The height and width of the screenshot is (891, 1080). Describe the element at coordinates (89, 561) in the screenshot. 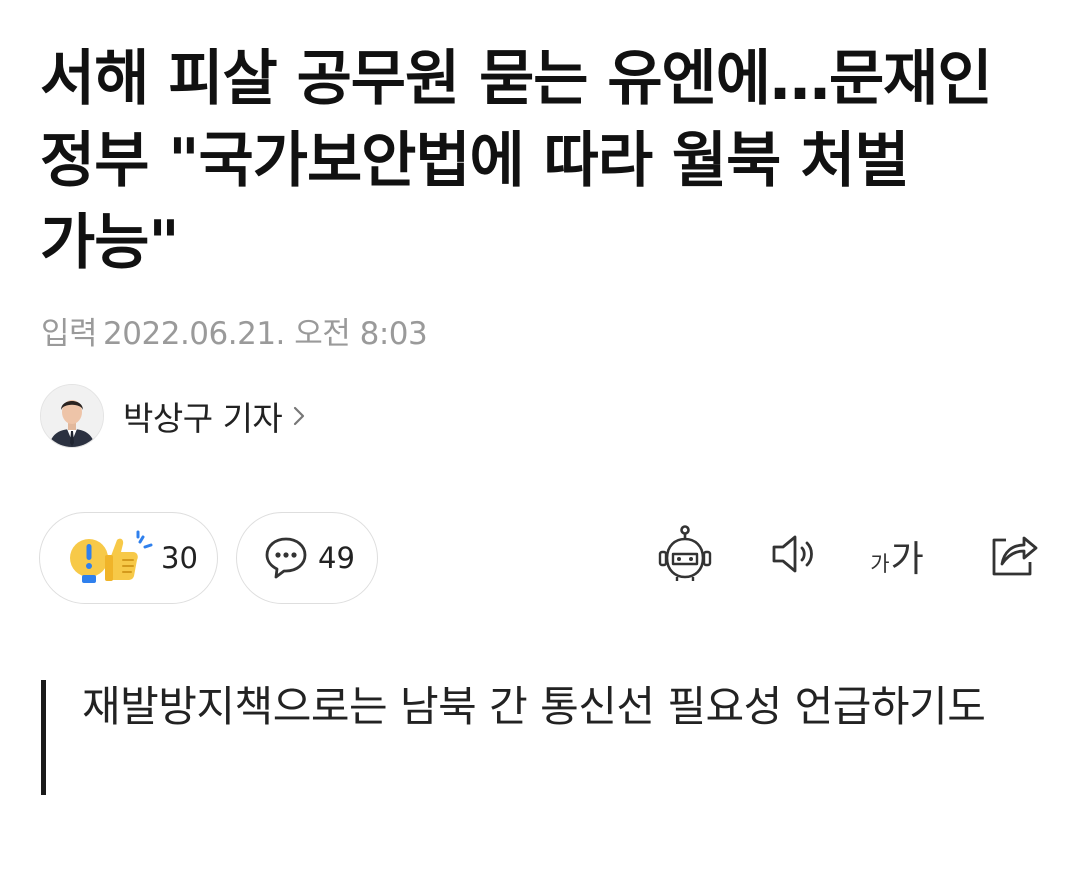

I see `surprise-emoji-icon` at that location.